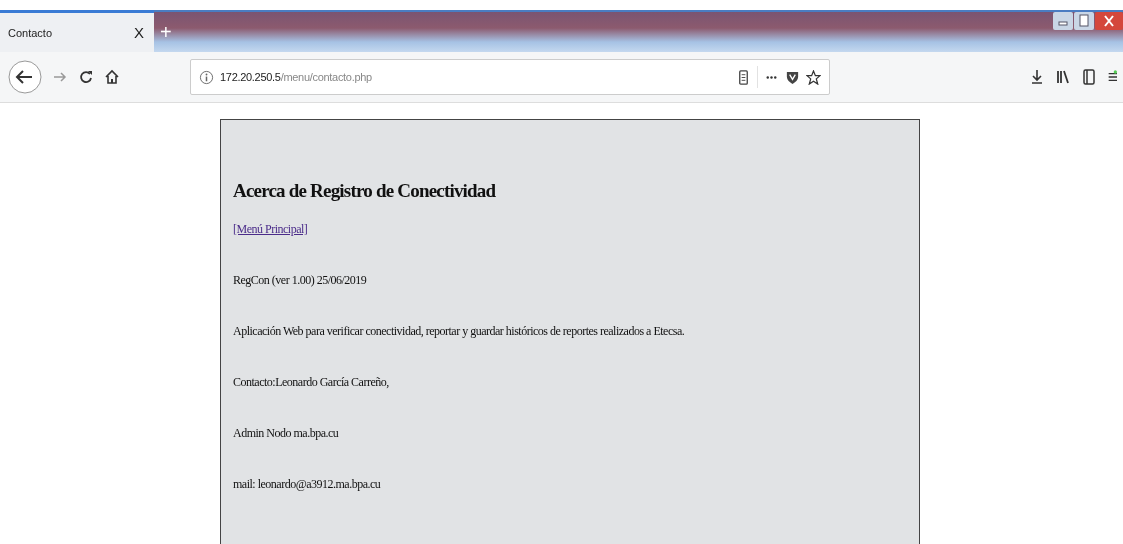 This screenshot has width=1123, height=544. Describe the element at coordinates (112, 77) in the screenshot. I see `home-icon` at that location.